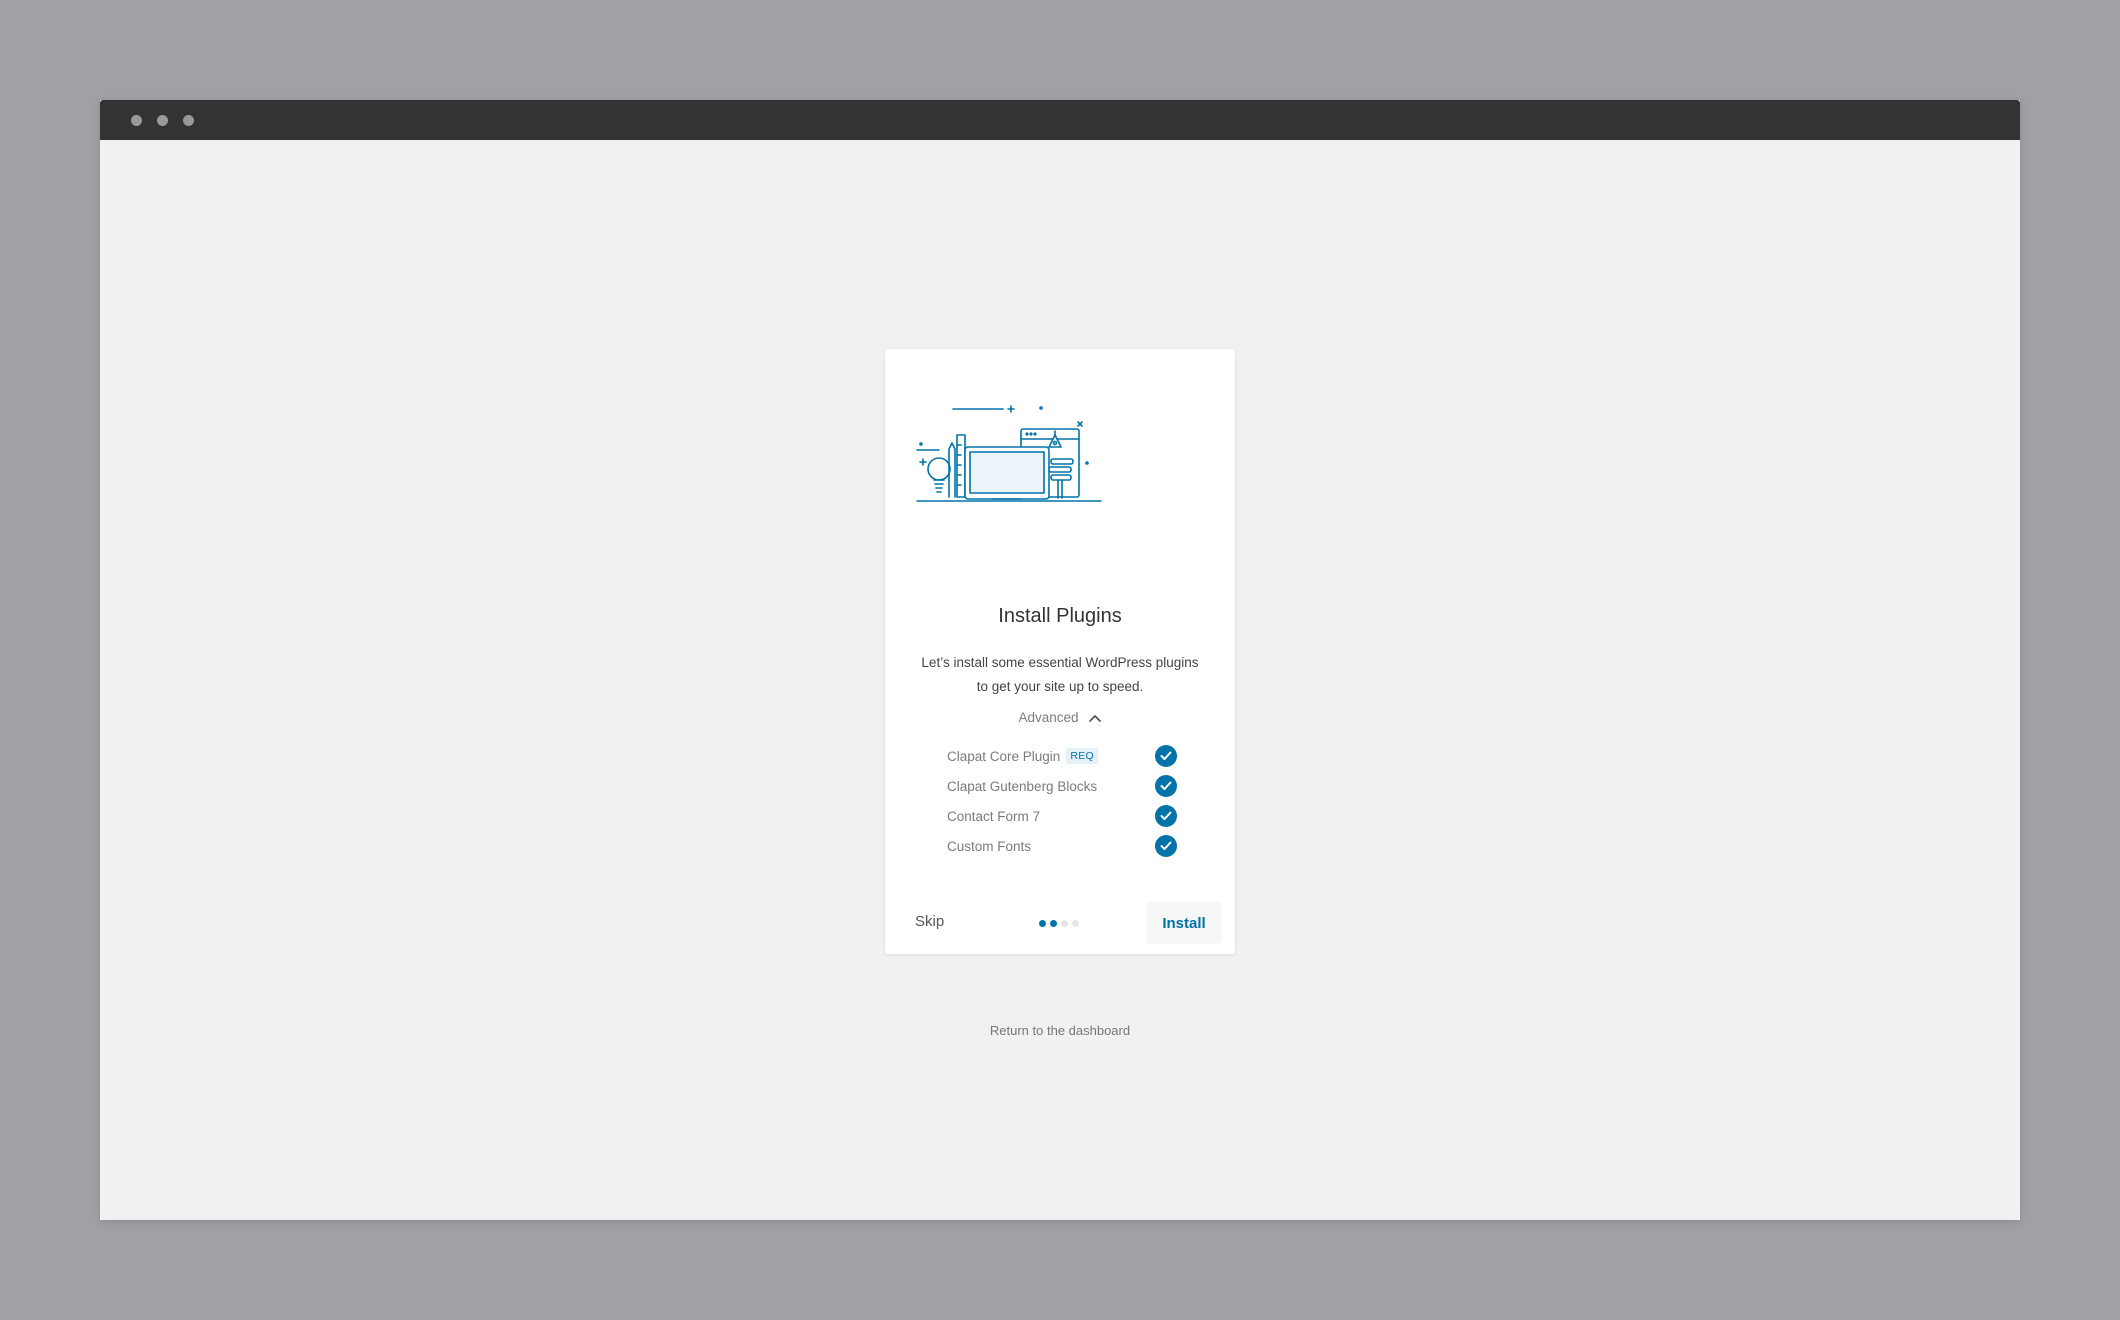 This screenshot has height=1320, width=2120. I want to click on plugin-label: Custom Fonts, so click(989, 846).